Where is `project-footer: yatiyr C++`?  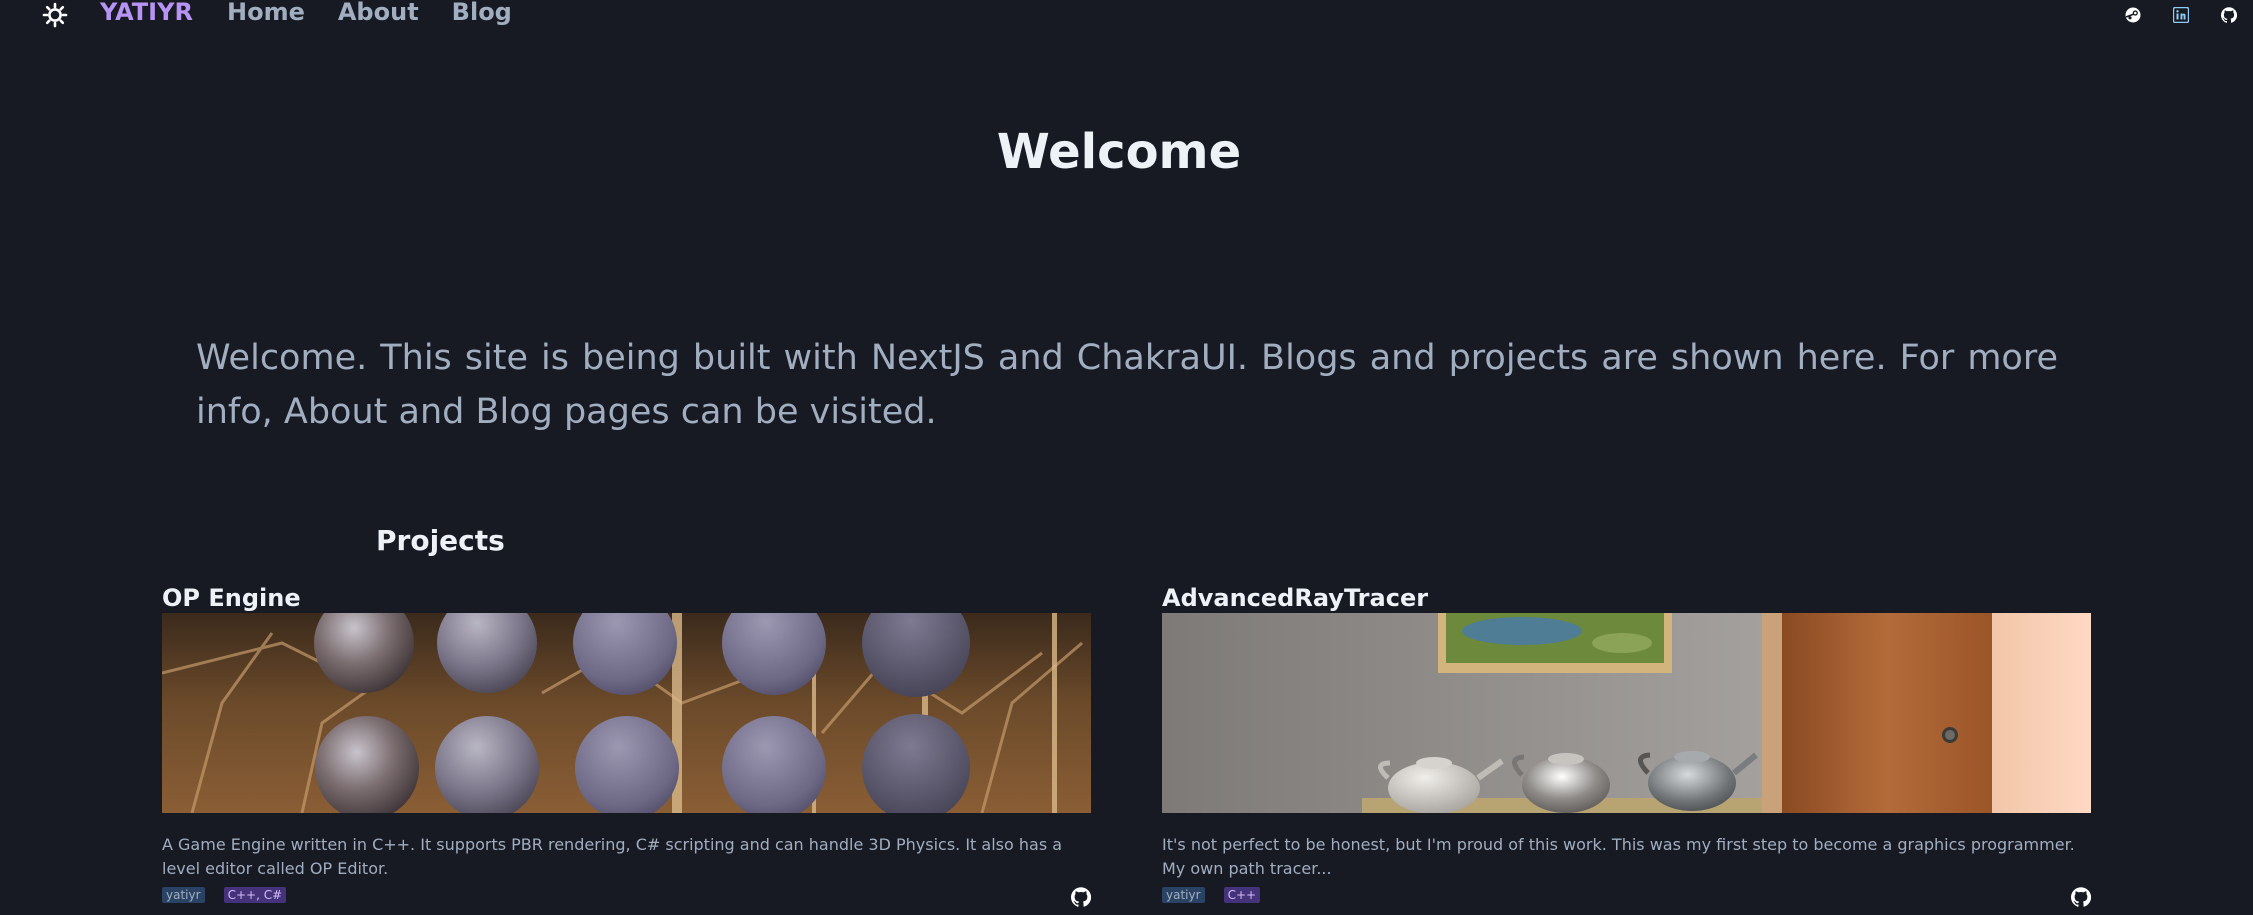 project-footer: yatiyr C++ is located at coordinates (1626, 897).